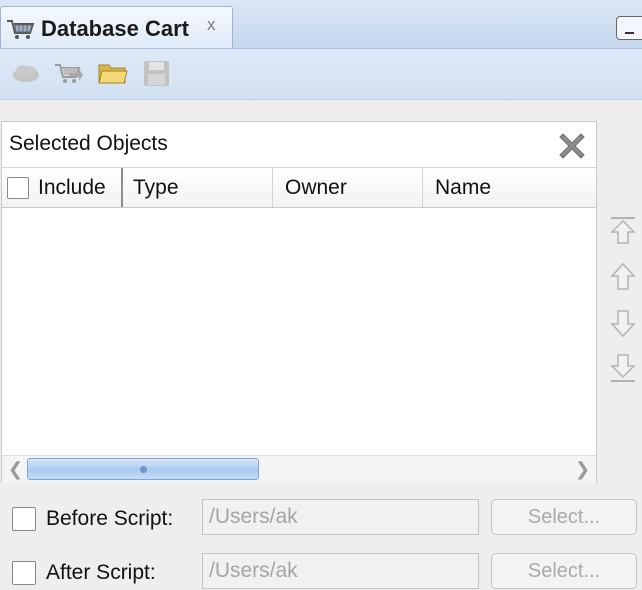 This screenshot has height=590, width=642. I want to click on after-script-label: After Script:, so click(101, 572).